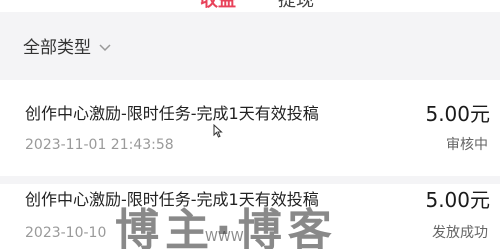 The image size is (500, 249). What do you see at coordinates (99, 145) in the screenshot?
I see `record-time: 2023-11-01 21:43:58` at bounding box center [99, 145].